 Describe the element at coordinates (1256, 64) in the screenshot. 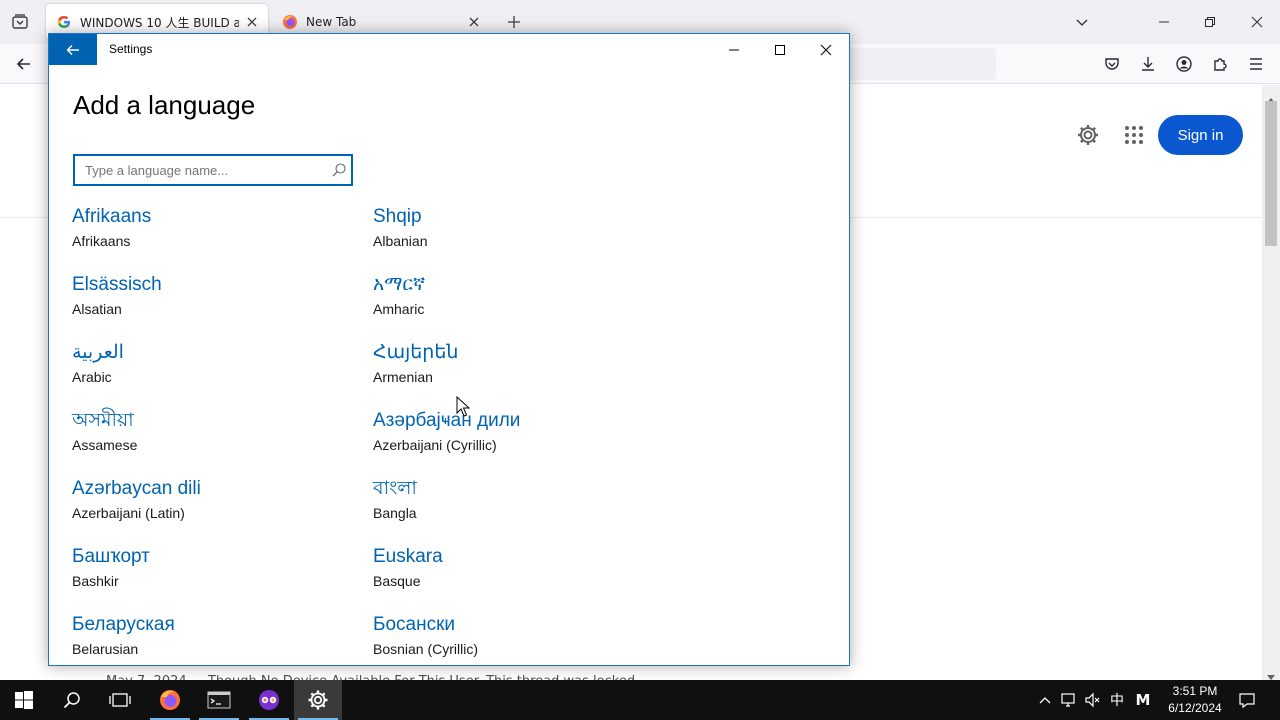

I see `menu-icon` at that location.